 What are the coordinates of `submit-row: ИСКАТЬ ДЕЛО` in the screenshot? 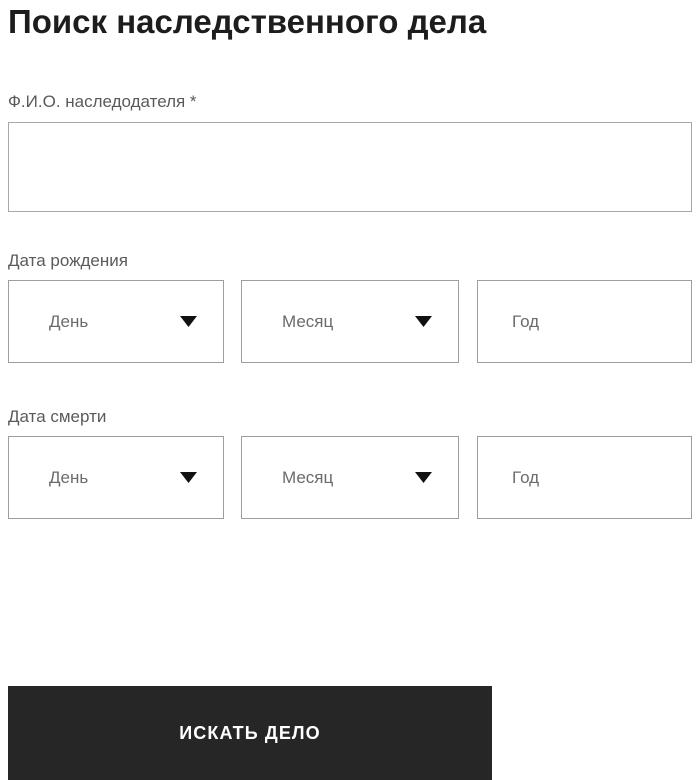 It's located at (250, 733).